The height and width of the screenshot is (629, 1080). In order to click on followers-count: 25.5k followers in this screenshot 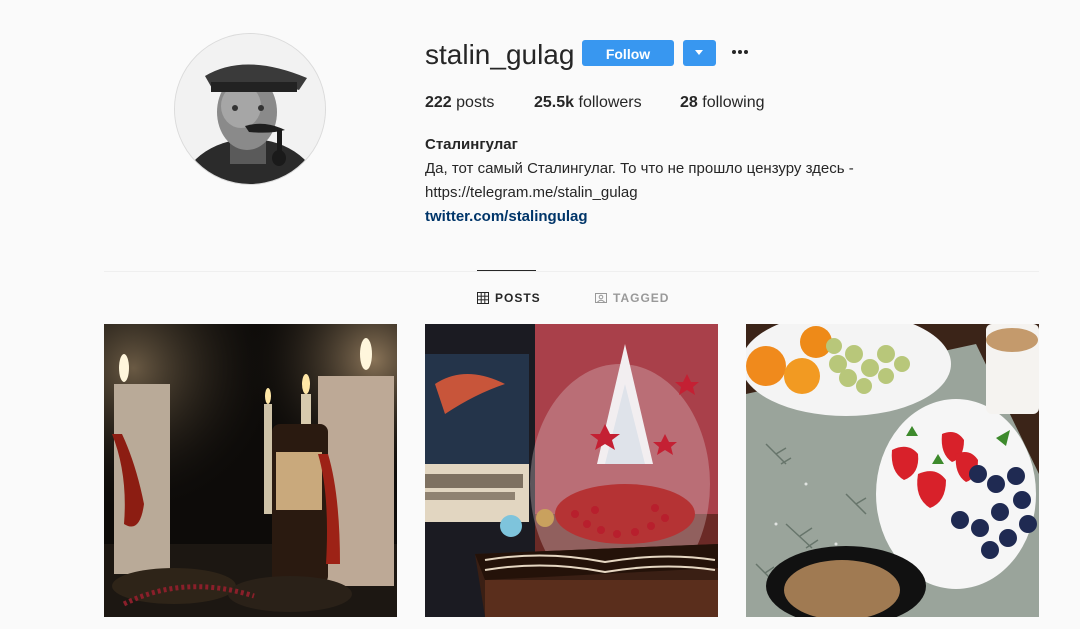, I will do `click(588, 103)`.